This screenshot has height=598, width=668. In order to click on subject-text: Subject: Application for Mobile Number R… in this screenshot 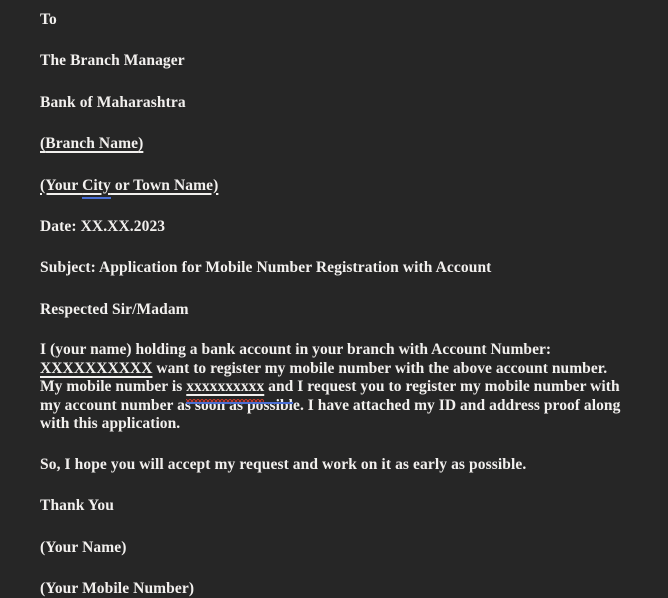, I will do `click(266, 268)`.